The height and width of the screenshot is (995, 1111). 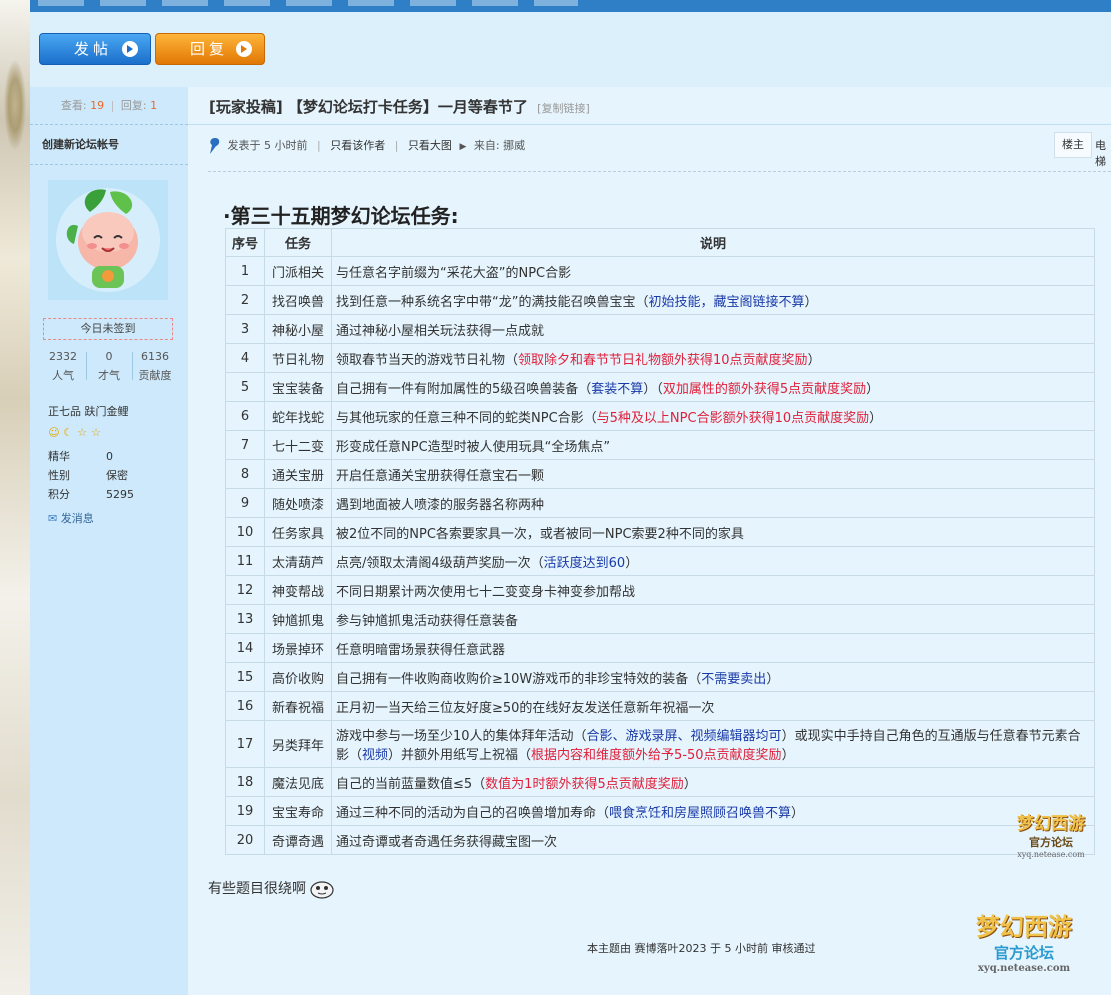 I want to click on reply-count: 1, so click(x=154, y=105).